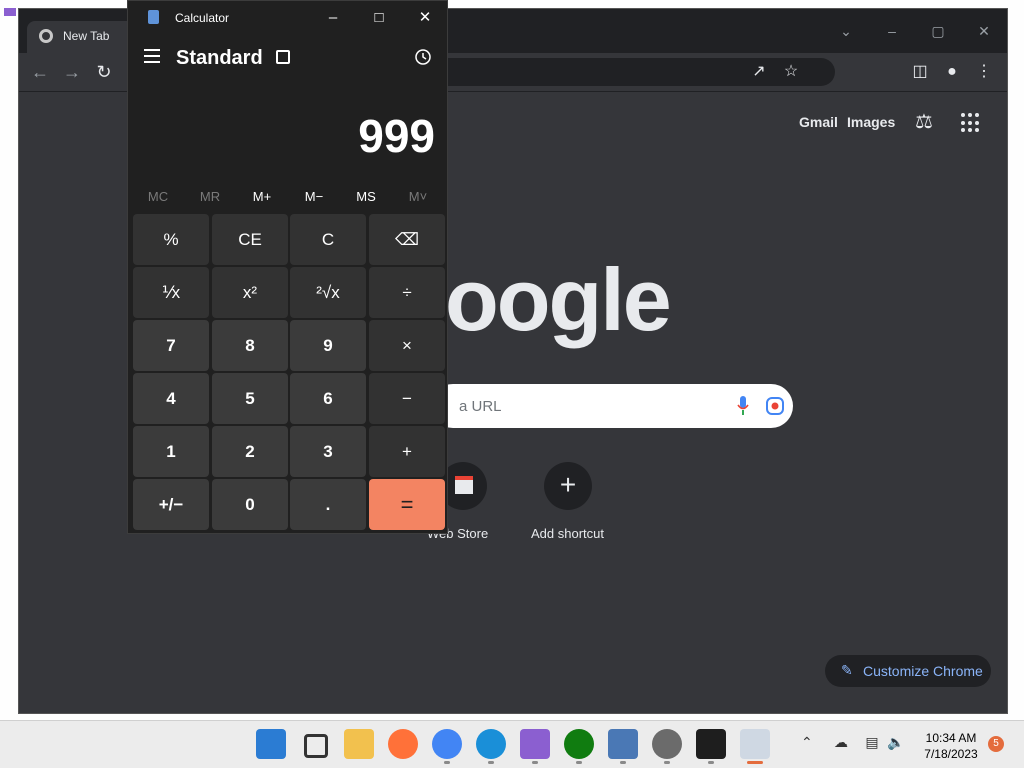  What do you see at coordinates (171, 398) in the screenshot?
I see `digit-4-button: 4` at bounding box center [171, 398].